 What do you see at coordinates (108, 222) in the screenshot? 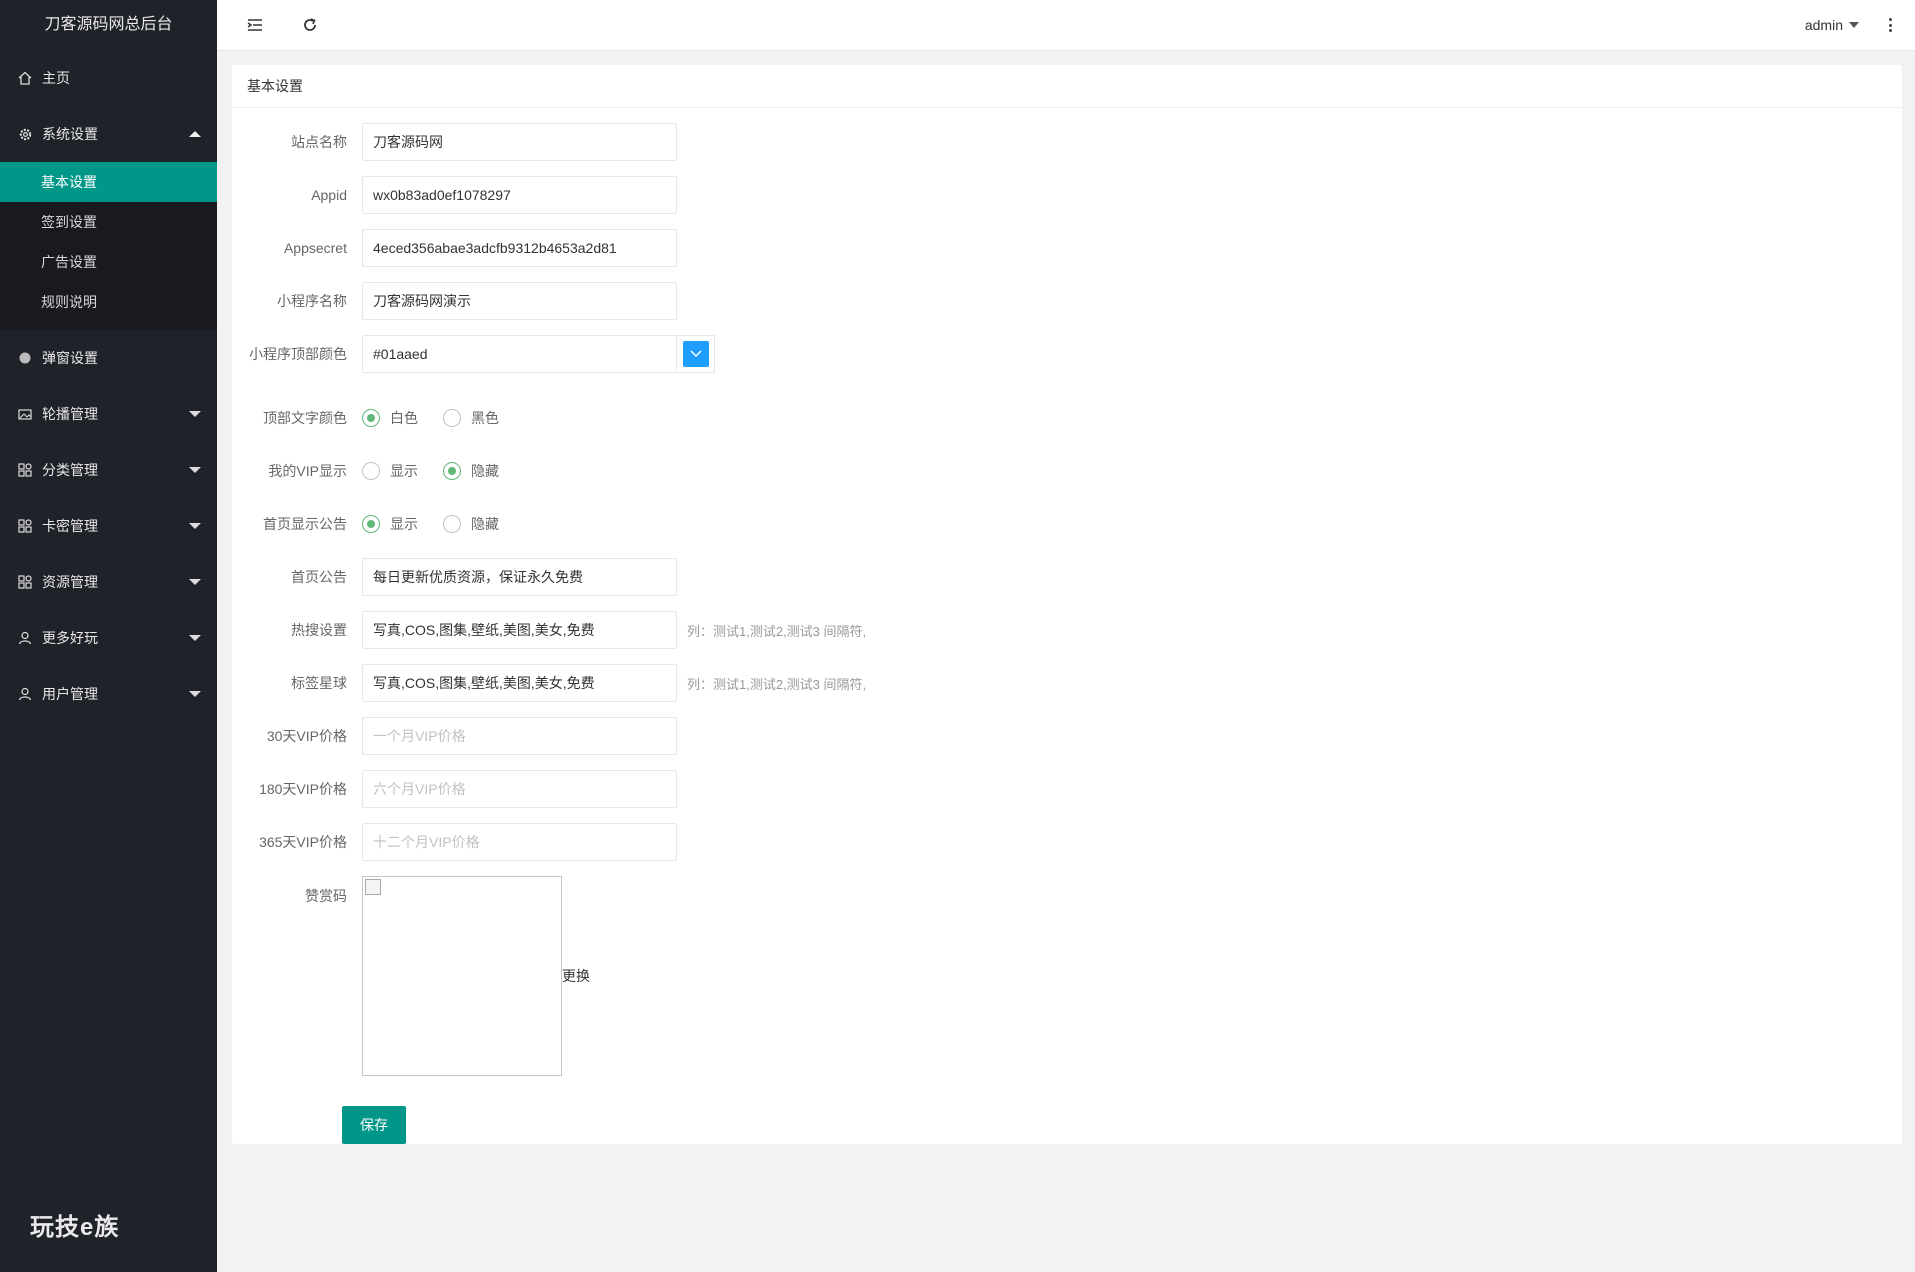
I see `sidebar-subitem-checkin: 签到设置` at bounding box center [108, 222].